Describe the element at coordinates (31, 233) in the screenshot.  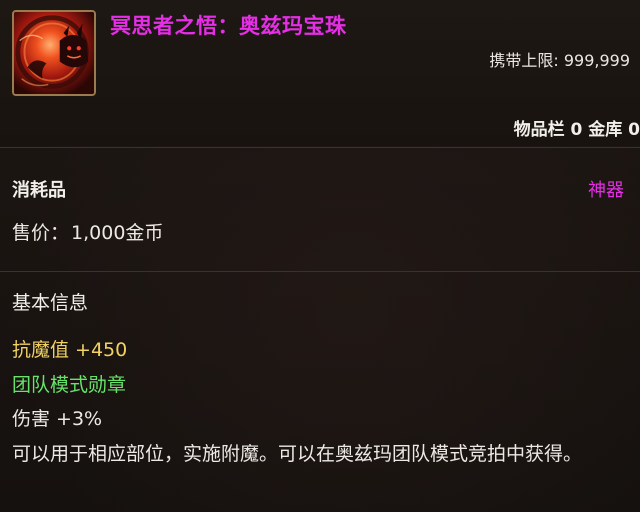
I see `sell-price-label: 售价` at that location.